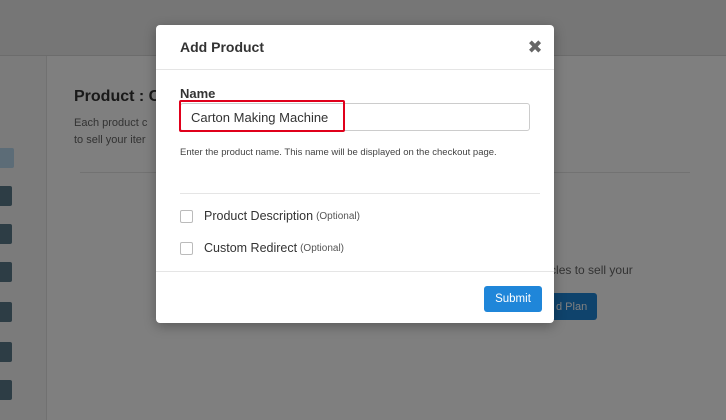 The height and width of the screenshot is (420, 726). I want to click on option-product-description: Product Description (Optional), so click(270, 216).